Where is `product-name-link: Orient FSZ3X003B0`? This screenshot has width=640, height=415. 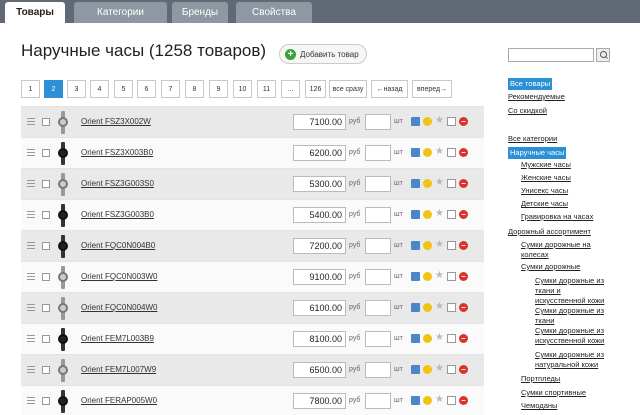
product-name-link: Orient FSZ3X003B0 is located at coordinates (117, 152).